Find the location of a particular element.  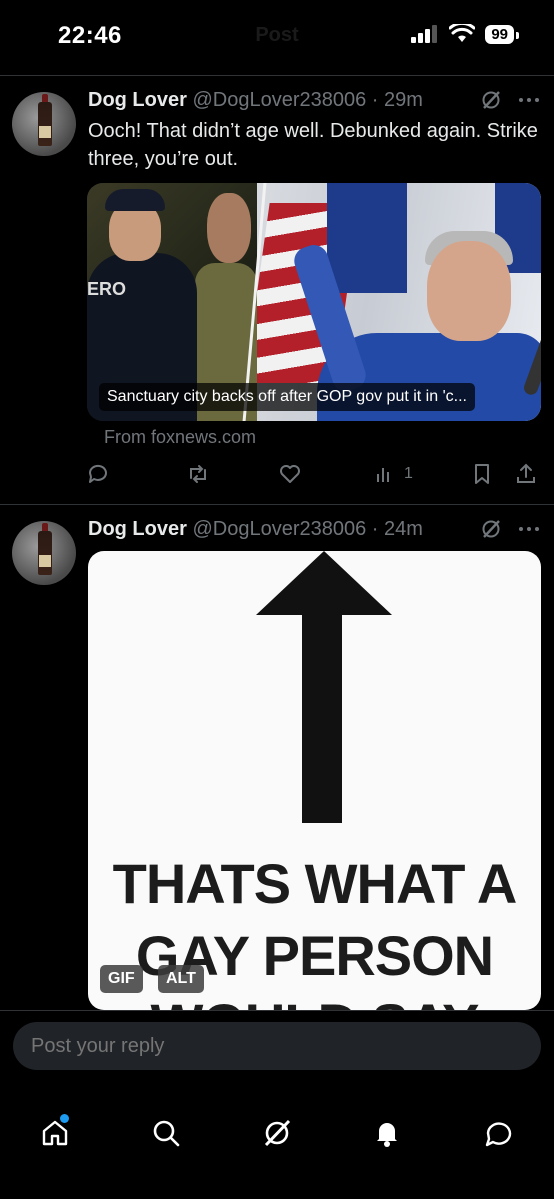

alt-badge: ALT is located at coordinates (181, 979).